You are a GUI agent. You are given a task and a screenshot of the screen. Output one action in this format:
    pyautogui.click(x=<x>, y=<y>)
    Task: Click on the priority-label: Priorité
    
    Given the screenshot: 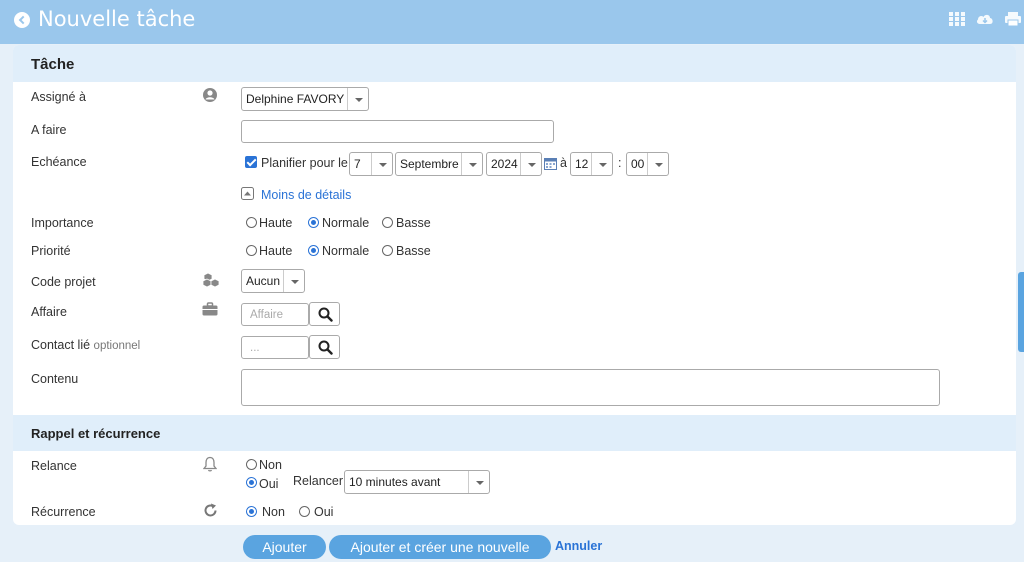 What is the action you would take?
    pyautogui.click(x=51, y=251)
    